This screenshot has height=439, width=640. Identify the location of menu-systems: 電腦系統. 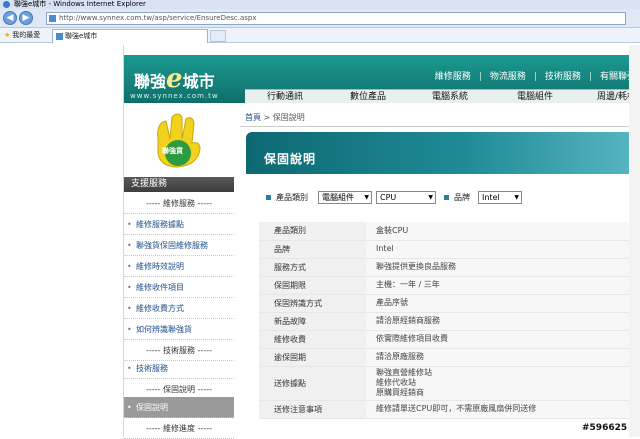
(450, 97).